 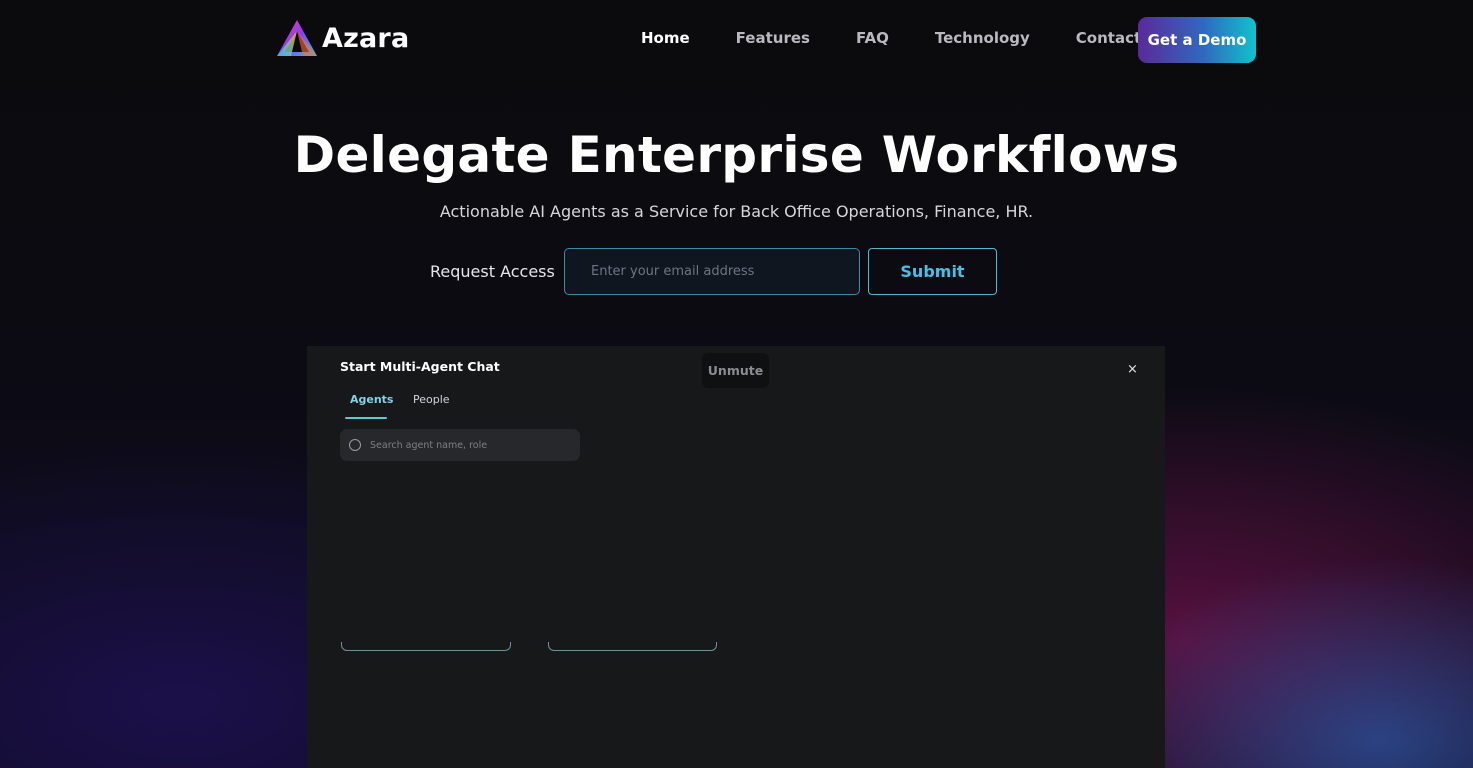 What do you see at coordinates (366, 418) in the screenshot?
I see `active-tab-indicator` at bounding box center [366, 418].